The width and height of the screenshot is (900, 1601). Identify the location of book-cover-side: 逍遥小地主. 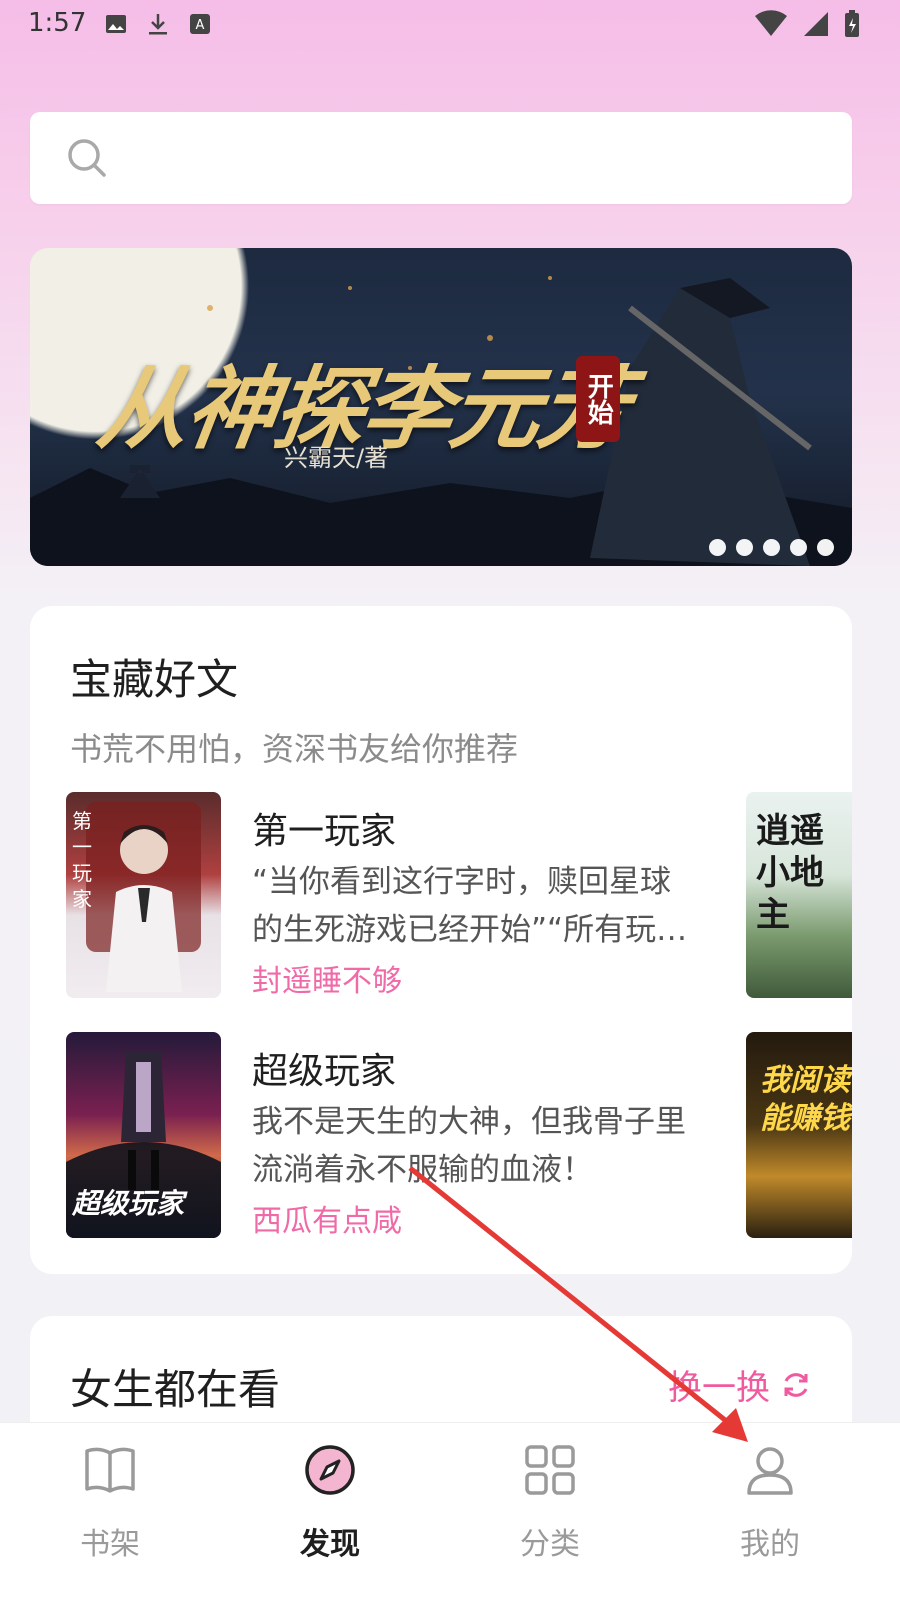
(799, 895).